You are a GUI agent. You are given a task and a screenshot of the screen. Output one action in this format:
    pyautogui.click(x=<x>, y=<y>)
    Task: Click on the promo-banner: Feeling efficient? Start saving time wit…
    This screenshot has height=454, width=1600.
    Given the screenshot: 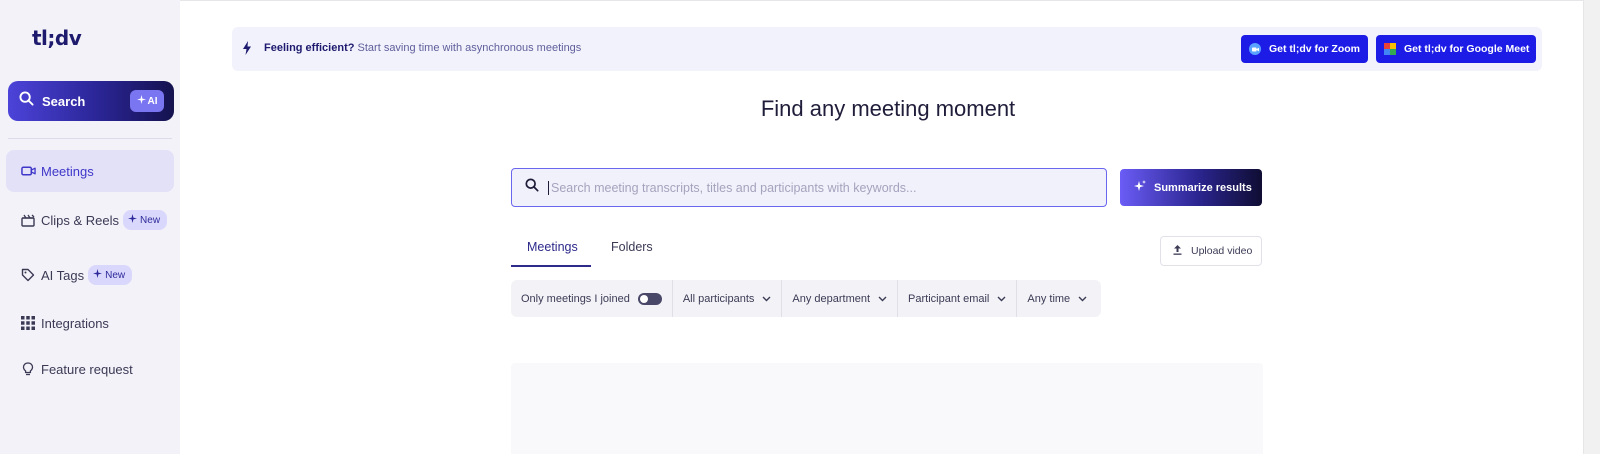 What is the action you would take?
    pyautogui.click(x=887, y=49)
    